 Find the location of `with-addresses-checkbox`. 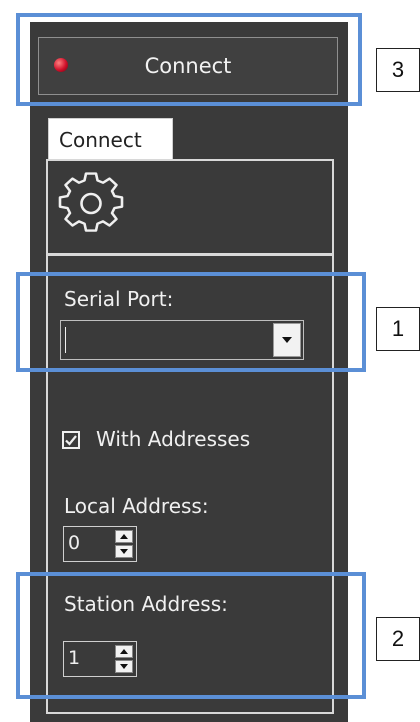

with-addresses-checkbox is located at coordinates (71, 440).